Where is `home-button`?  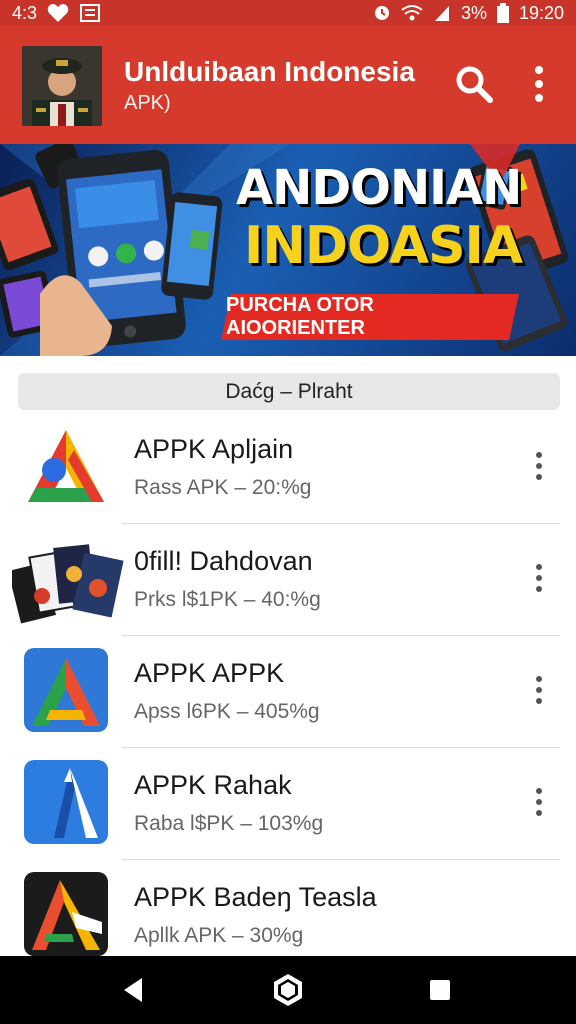 home-button is located at coordinates (288, 990).